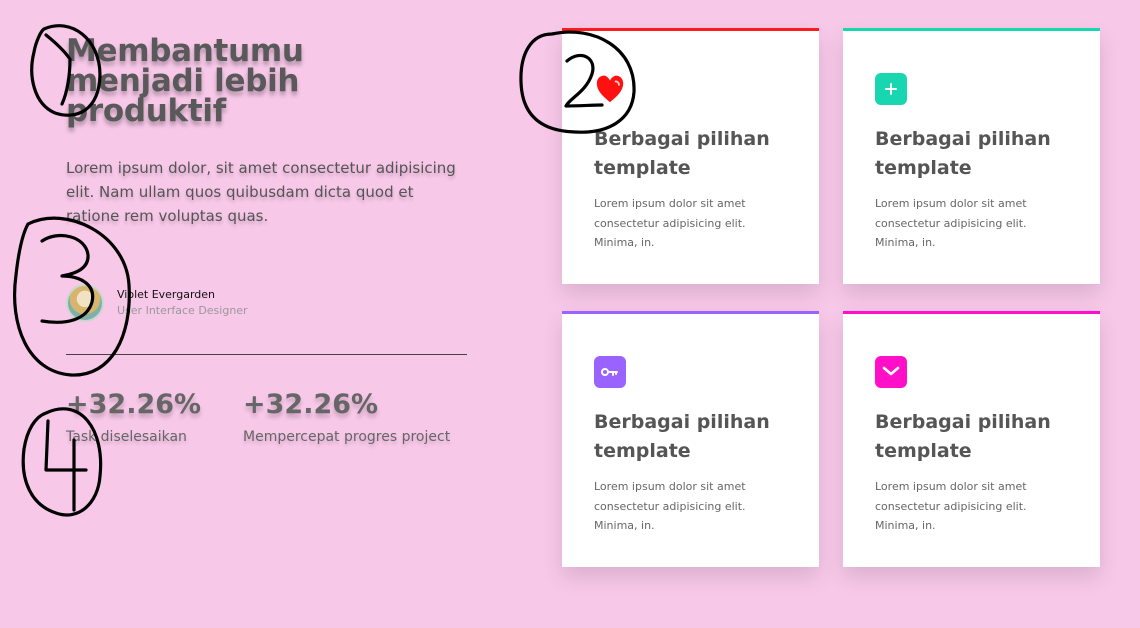 The width and height of the screenshot is (1140, 628). What do you see at coordinates (185, 81) in the screenshot?
I see `page-title: Membantumu menjadi lebih produktif` at bounding box center [185, 81].